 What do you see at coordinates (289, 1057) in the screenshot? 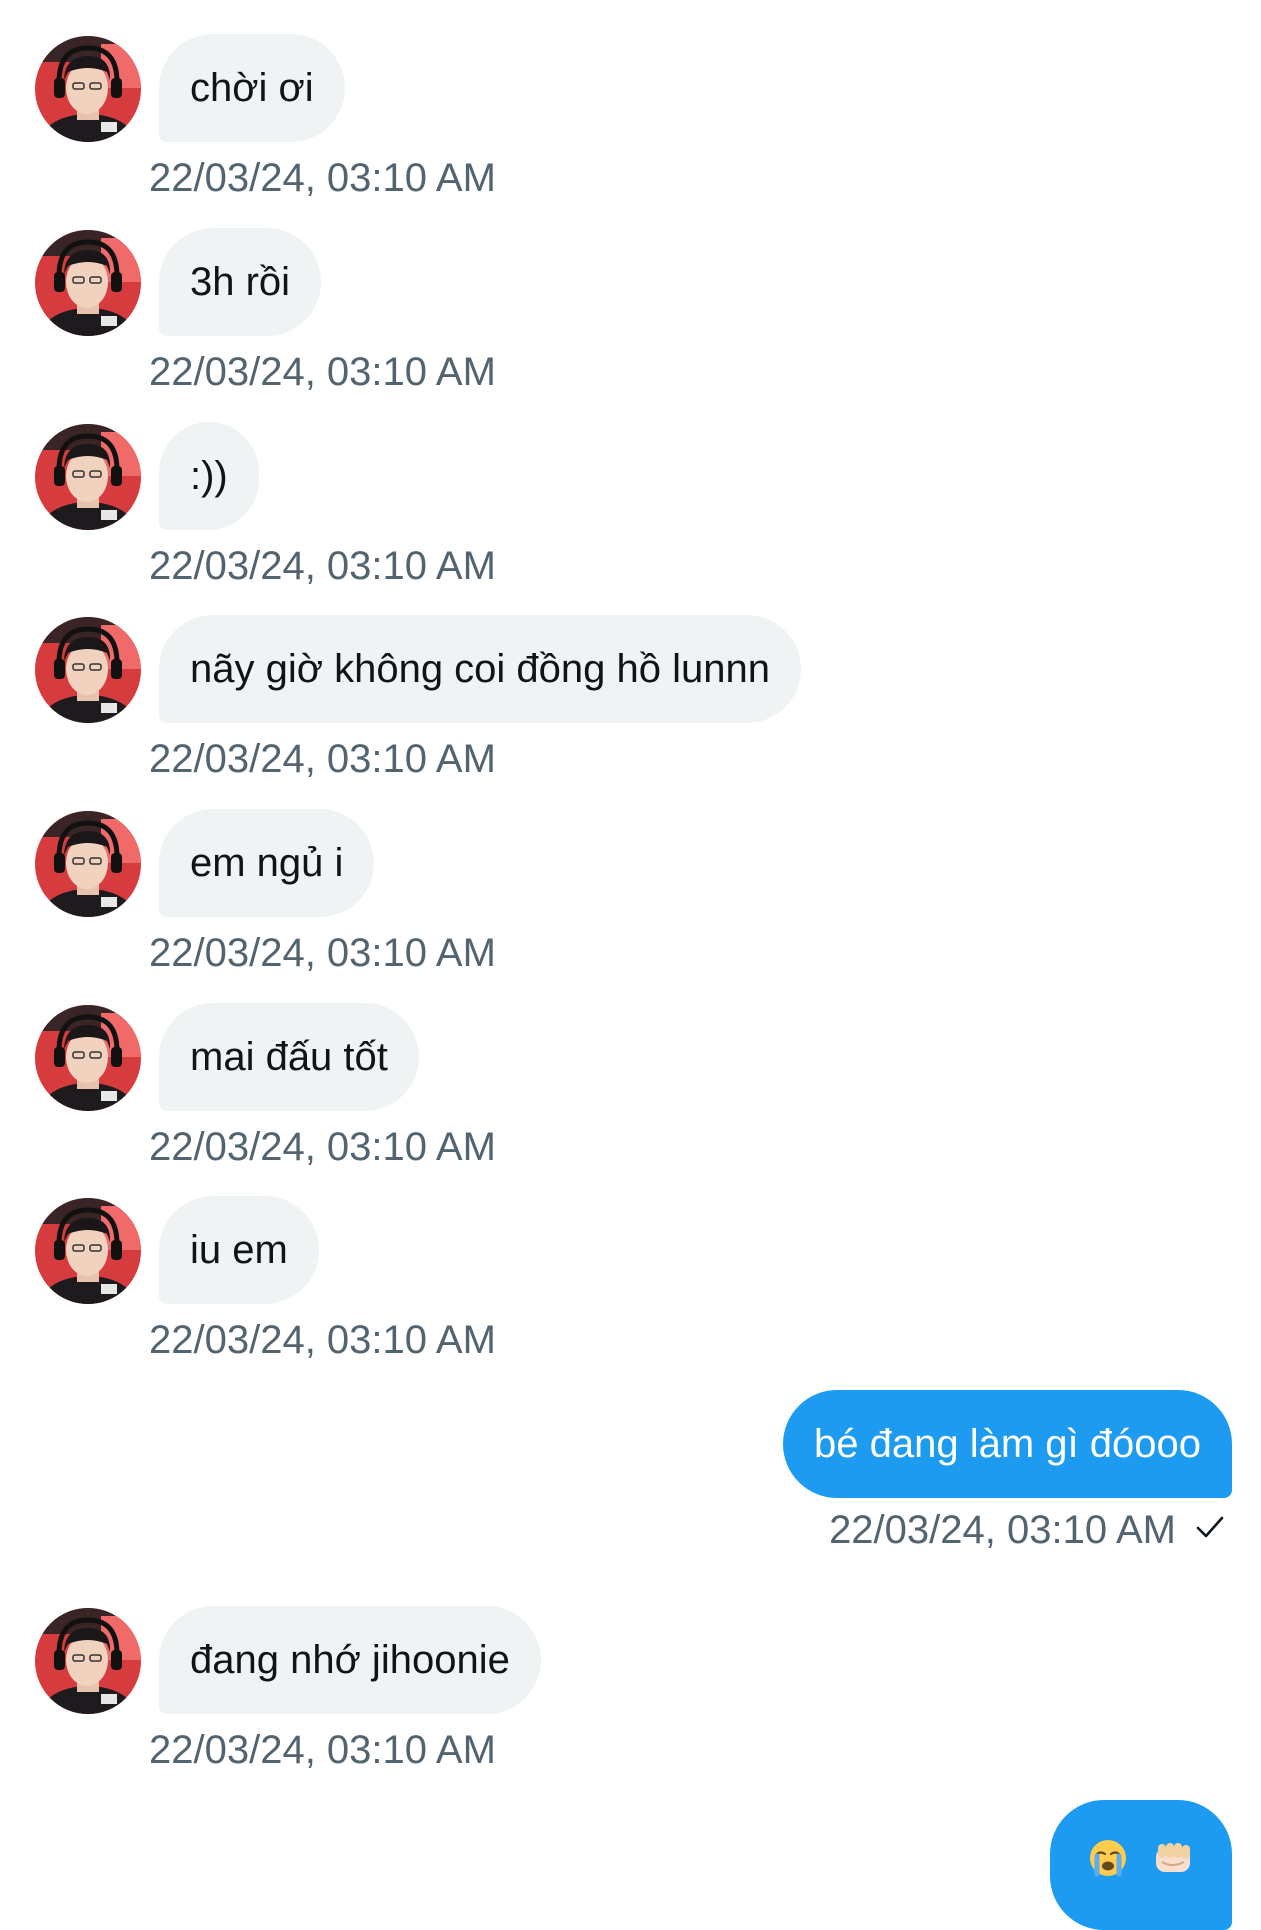
I see `message-bubble: mai đấu tốt` at bounding box center [289, 1057].